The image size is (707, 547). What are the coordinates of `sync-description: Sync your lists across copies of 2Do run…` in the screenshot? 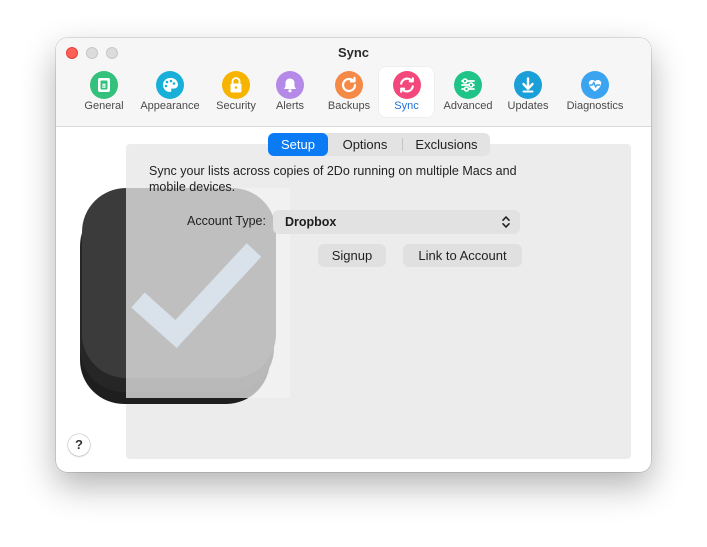 It's located at (333, 179).